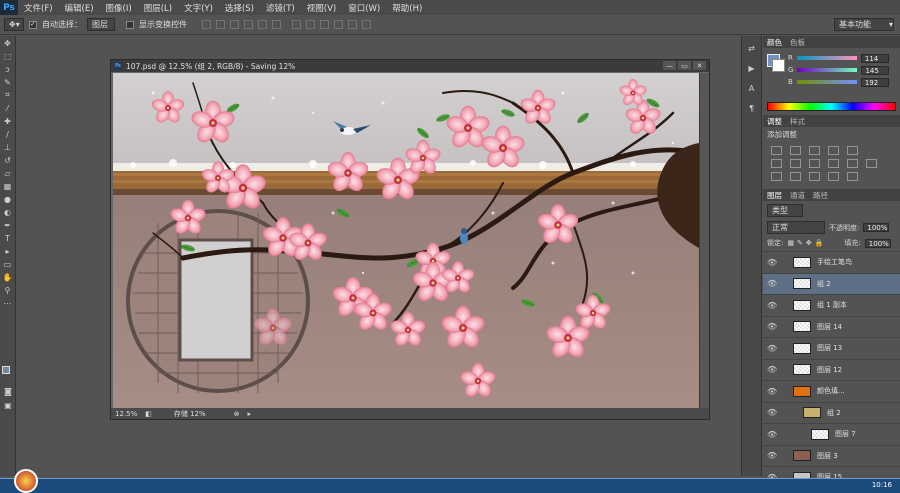 This screenshot has width=900, height=493. What do you see at coordinates (324, 24) in the screenshot?
I see `distribute-bottom-icon` at bounding box center [324, 24].